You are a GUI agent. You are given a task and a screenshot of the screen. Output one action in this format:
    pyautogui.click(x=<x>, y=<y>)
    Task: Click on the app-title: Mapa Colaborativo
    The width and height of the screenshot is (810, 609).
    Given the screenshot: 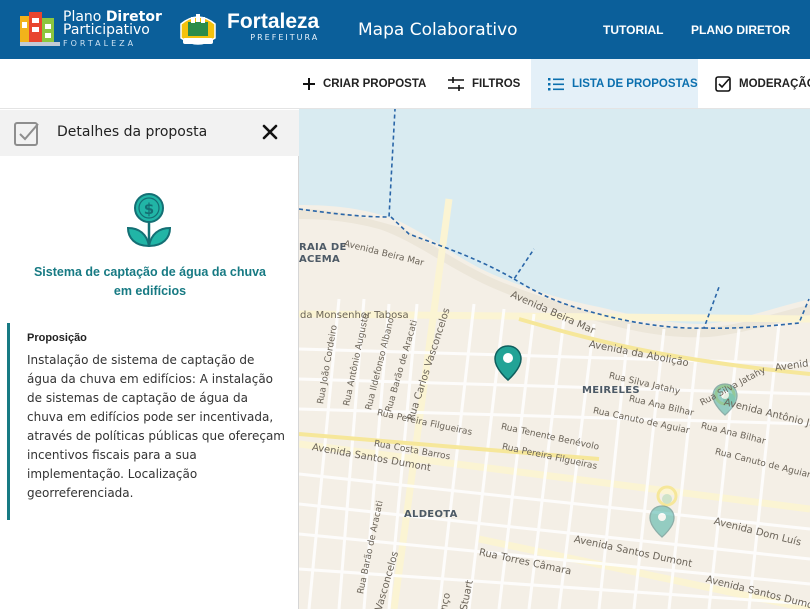 What is the action you would take?
    pyautogui.click(x=438, y=30)
    